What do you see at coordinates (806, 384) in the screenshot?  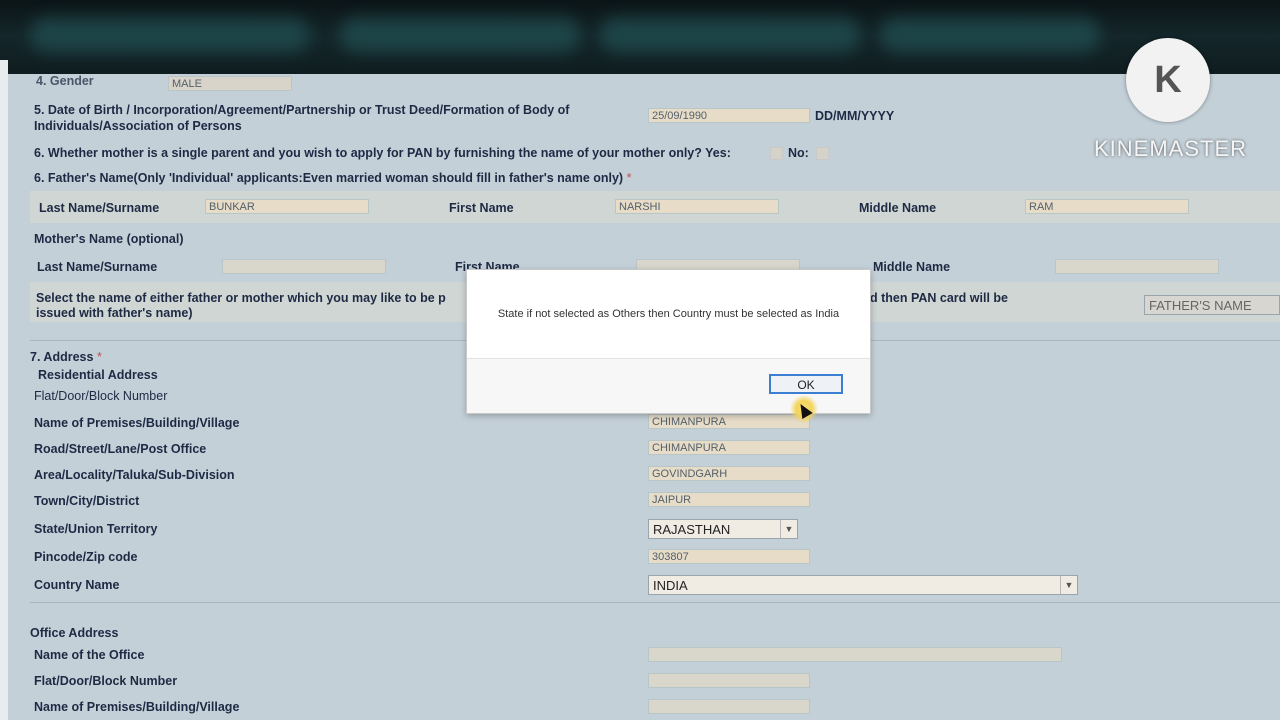 I see `ok-button: OK` at bounding box center [806, 384].